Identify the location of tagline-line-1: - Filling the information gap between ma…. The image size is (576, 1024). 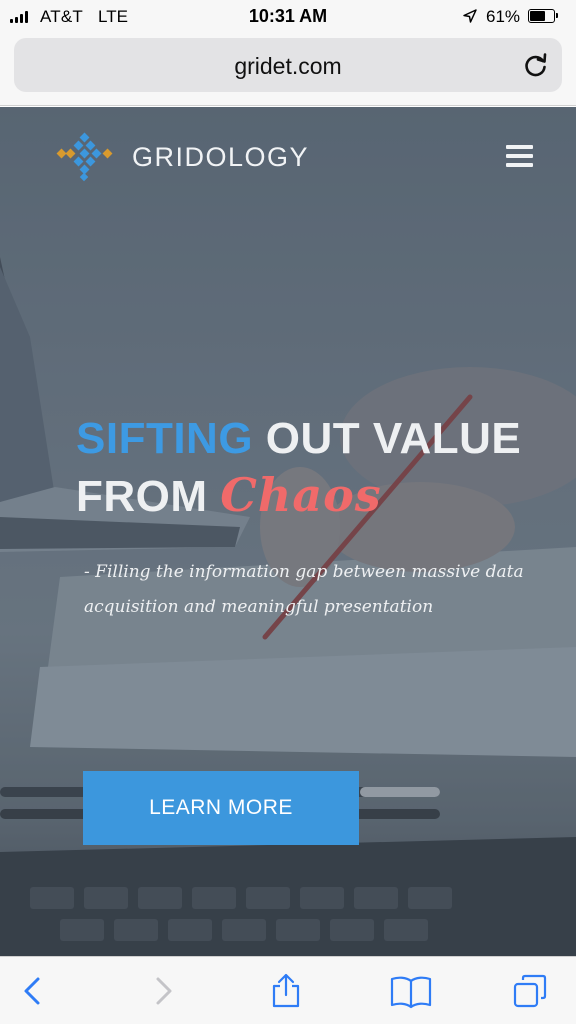
(304, 572).